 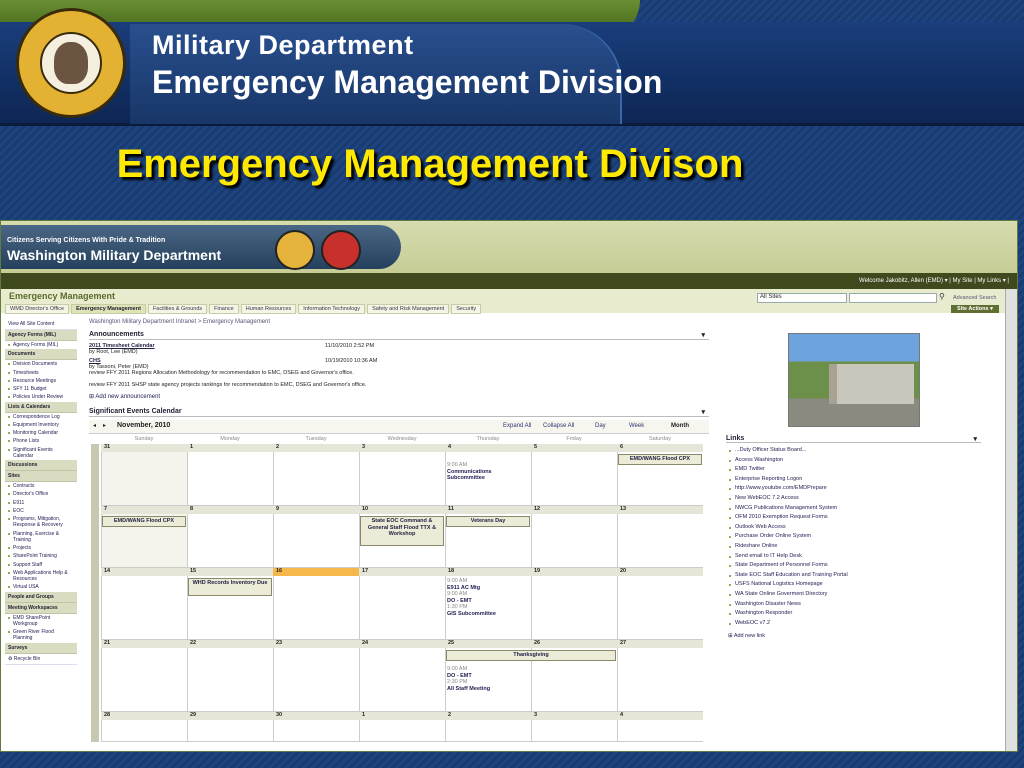 What do you see at coordinates (942, 296) in the screenshot?
I see `search-icon: ⚲` at bounding box center [942, 296].